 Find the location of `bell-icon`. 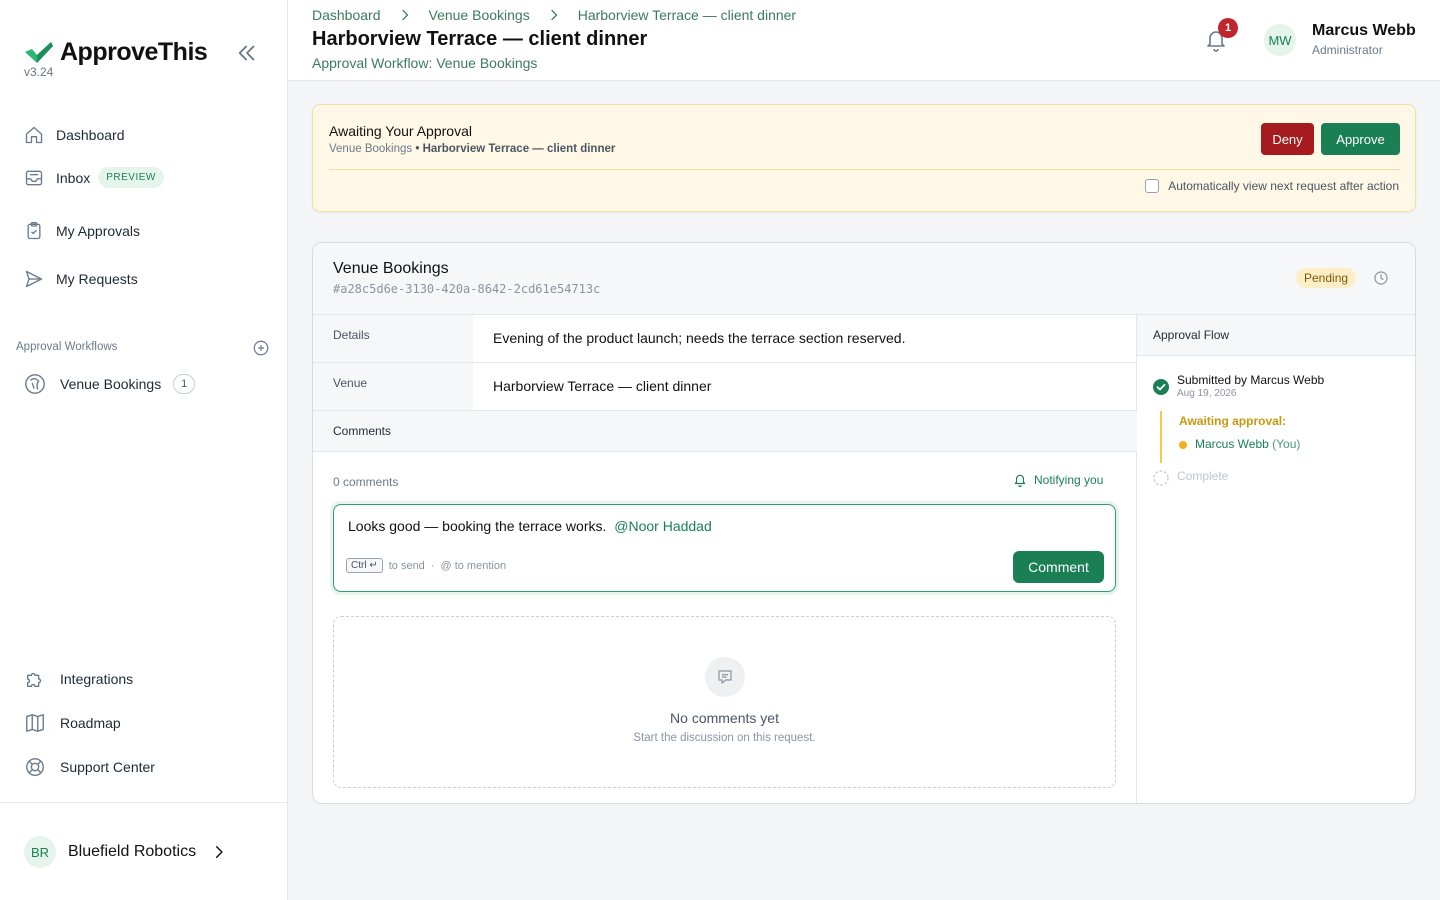

bell-icon is located at coordinates (1020, 480).